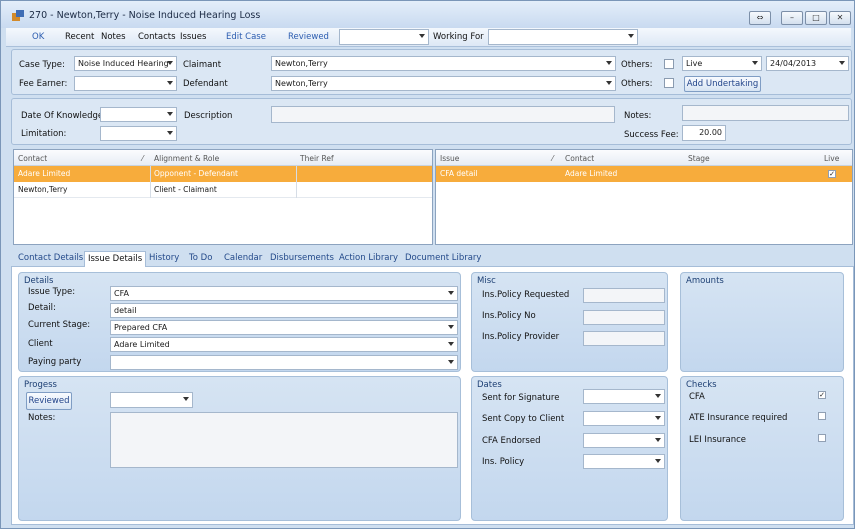 The image size is (855, 529). What do you see at coordinates (792, 18) in the screenshot?
I see `minimize-button: –` at bounding box center [792, 18].